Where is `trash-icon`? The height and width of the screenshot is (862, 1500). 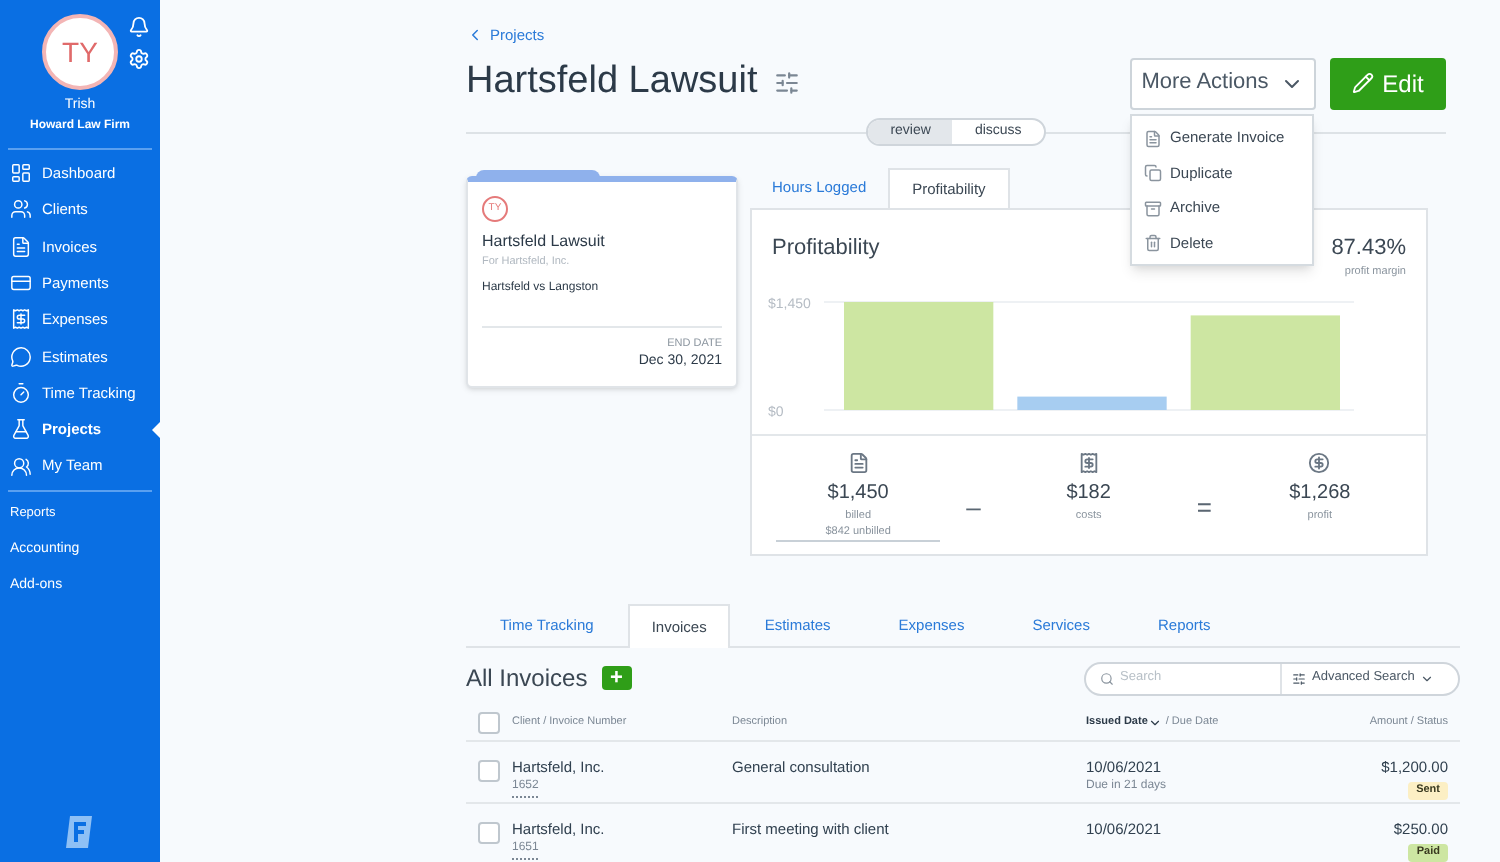
trash-icon is located at coordinates (1153, 243).